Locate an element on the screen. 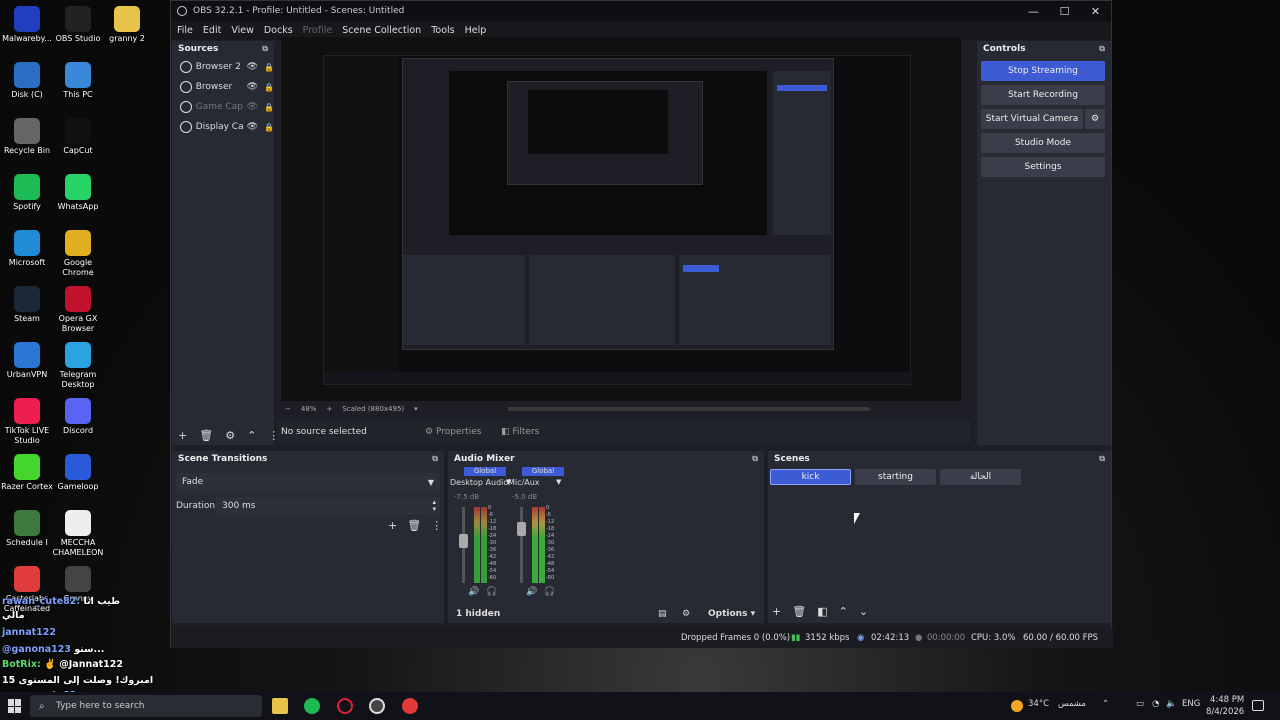  scene-item: الحالة is located at coordinates (980, 477).